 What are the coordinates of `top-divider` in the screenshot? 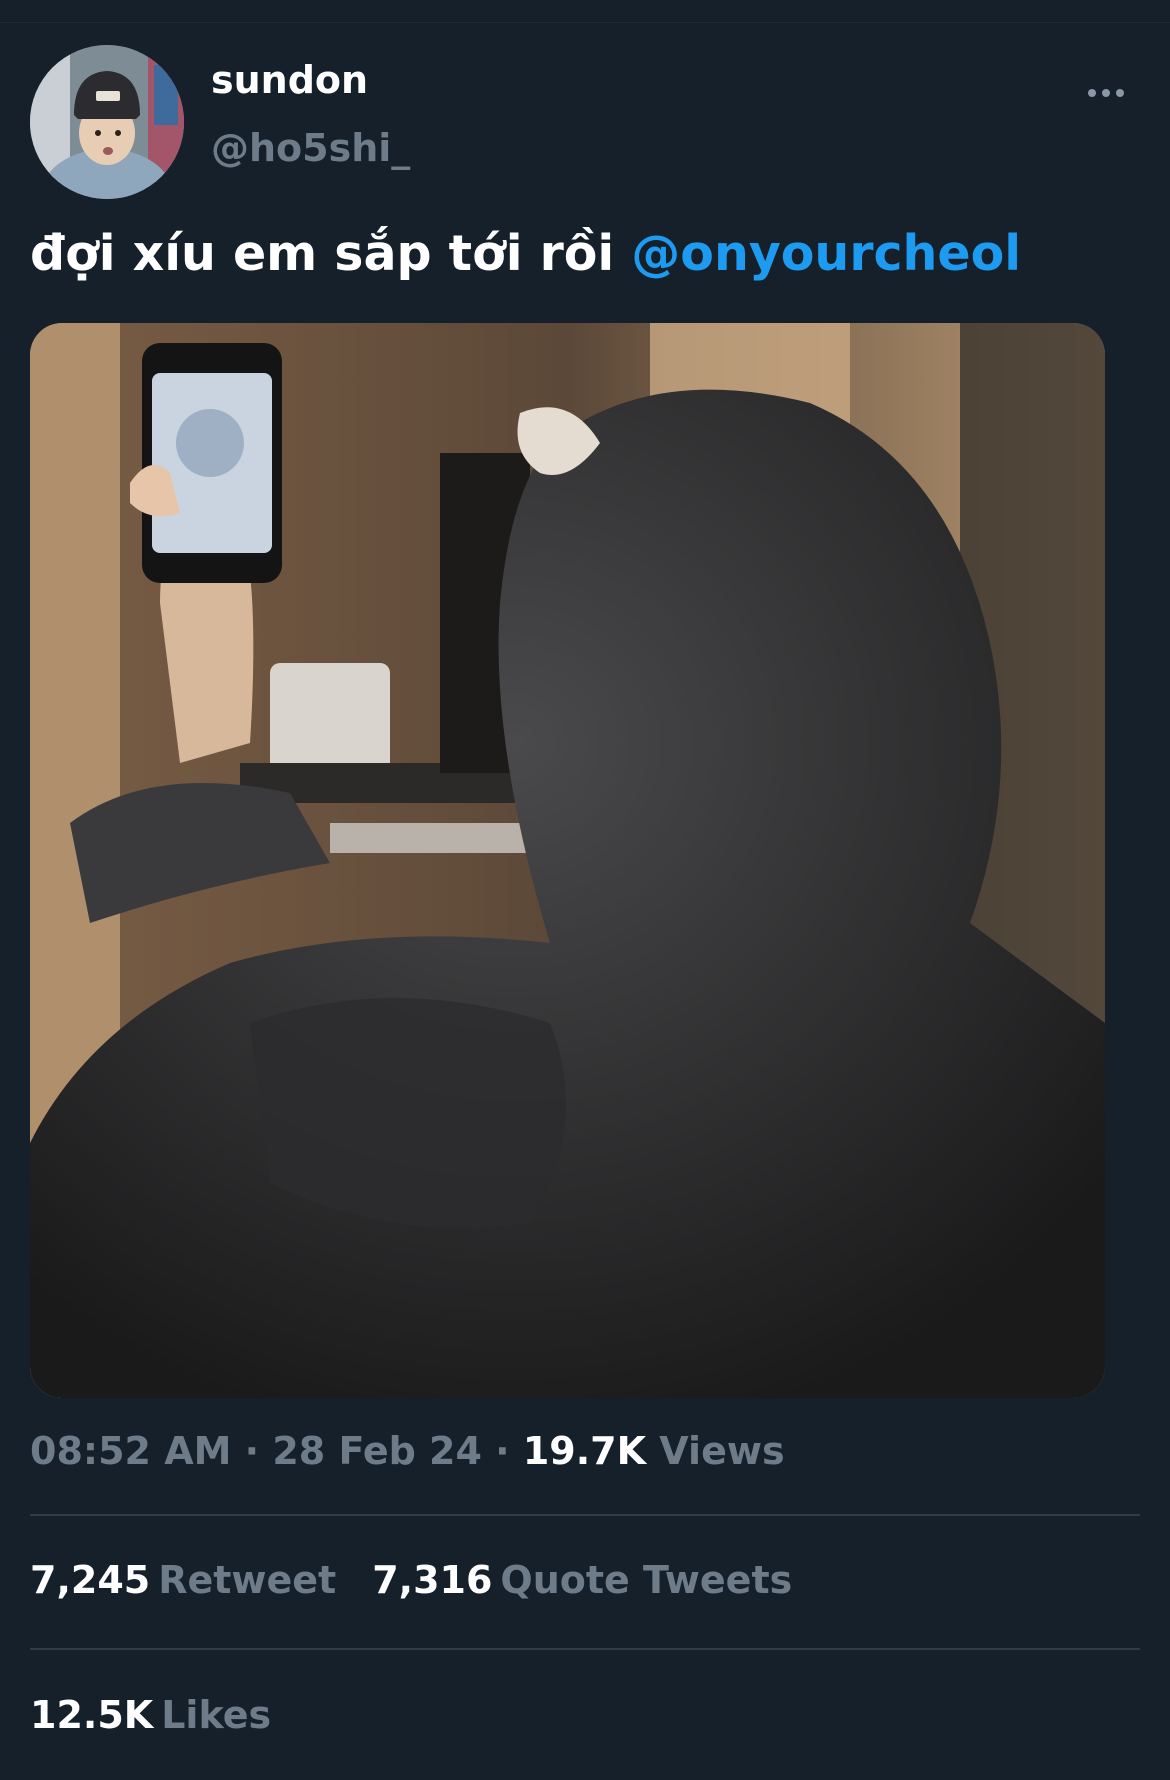 It's located at (585, 22).